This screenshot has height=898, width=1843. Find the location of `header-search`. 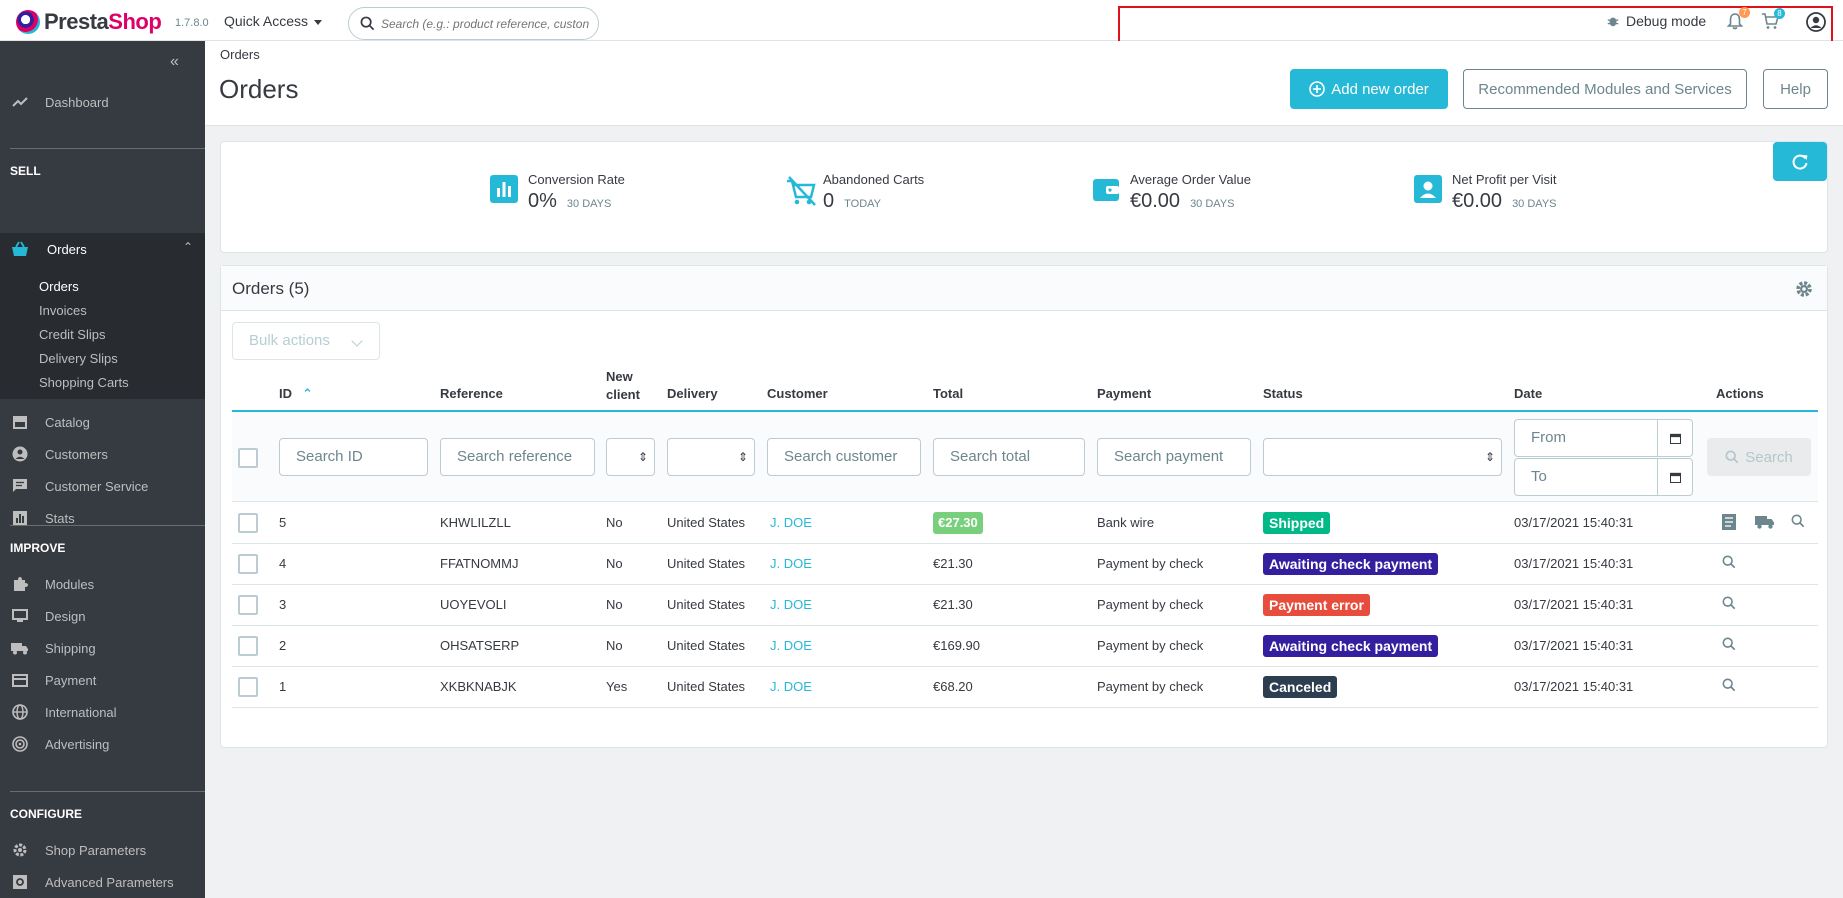

header-search is located at coordinates (473, 23).